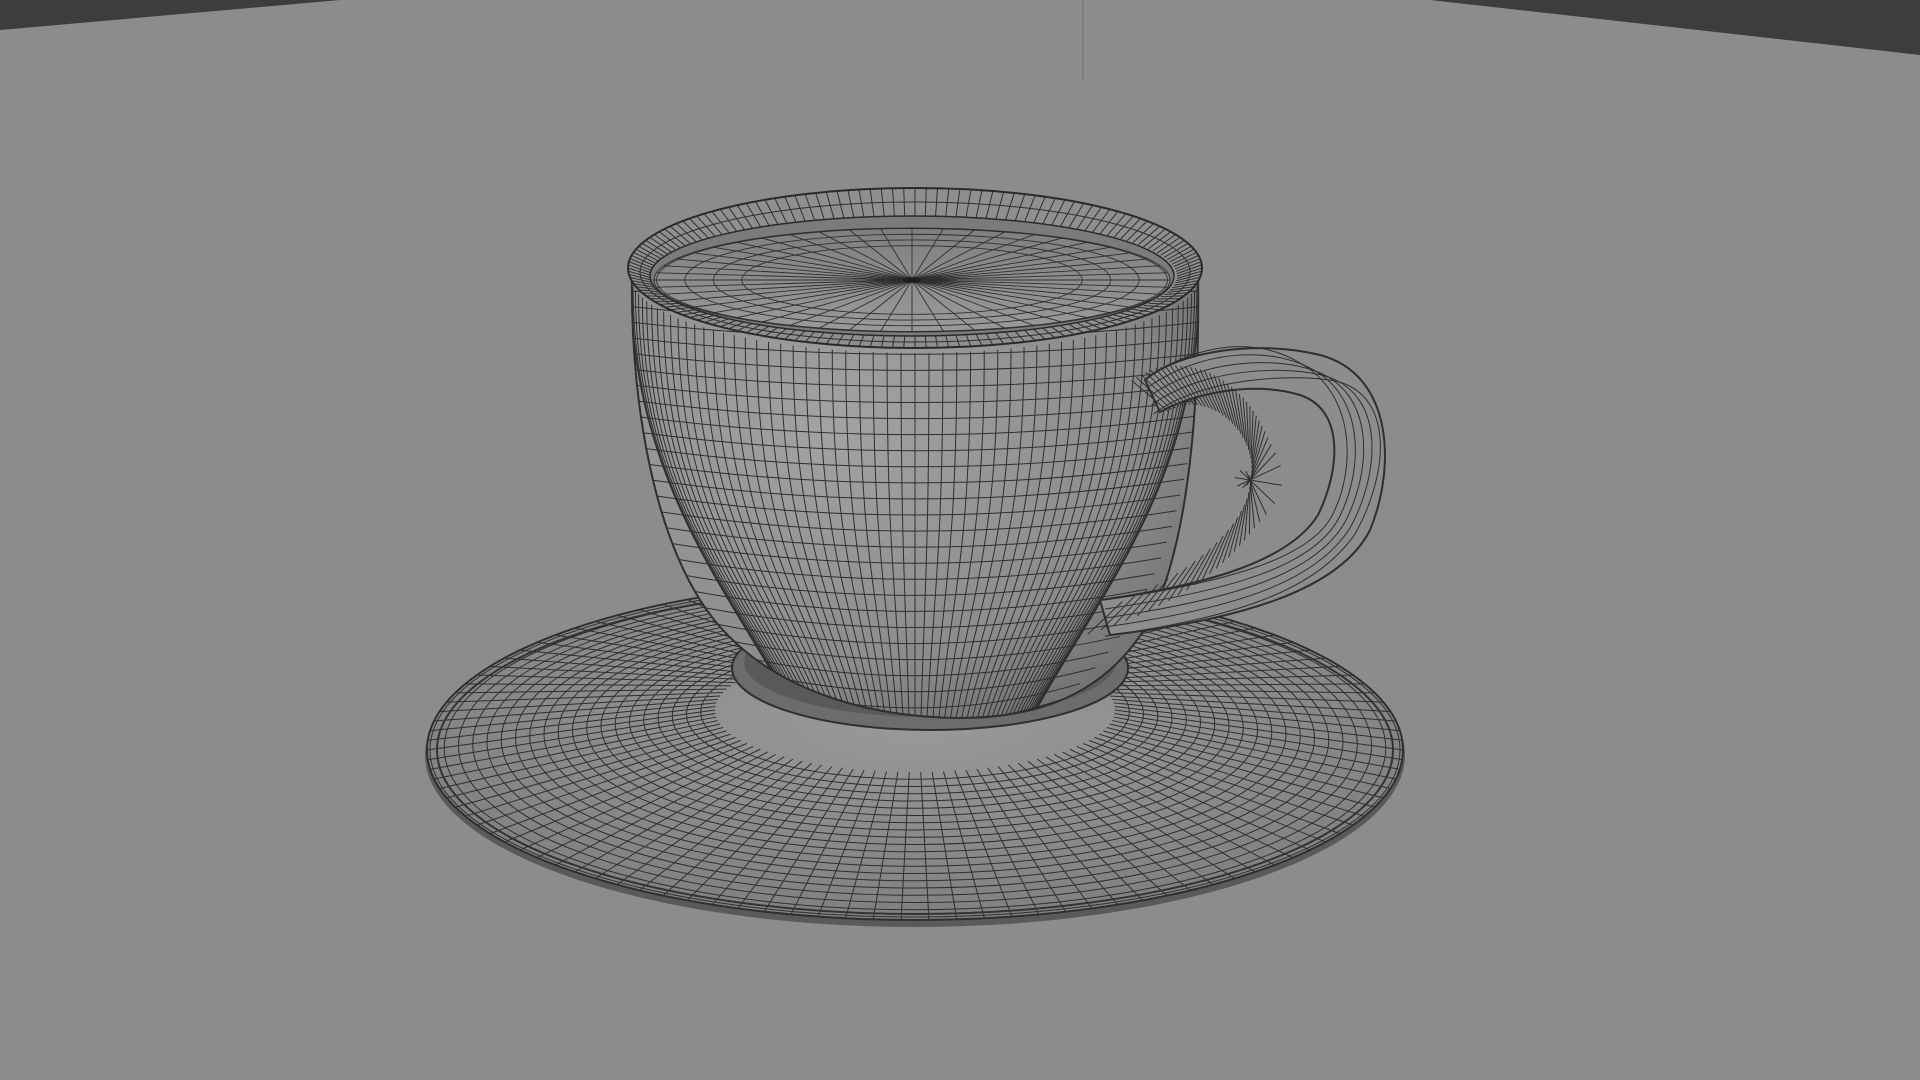 The height and width of the screenshot is (1080, 1920). I want to click on viewport-corner-shadow-right, so click(1675, 27).